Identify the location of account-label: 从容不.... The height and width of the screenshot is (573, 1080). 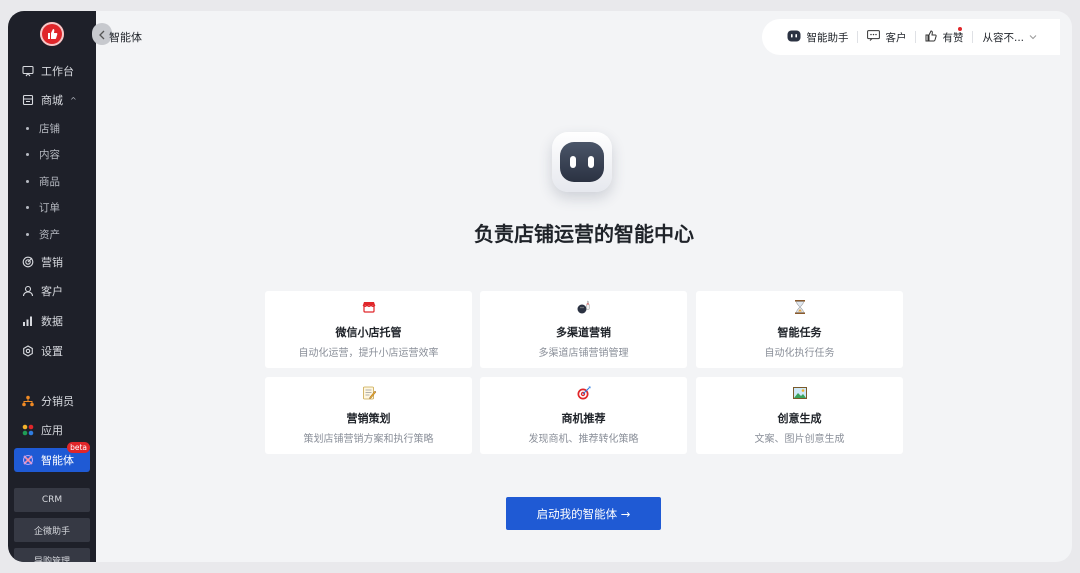
(1003, 37).